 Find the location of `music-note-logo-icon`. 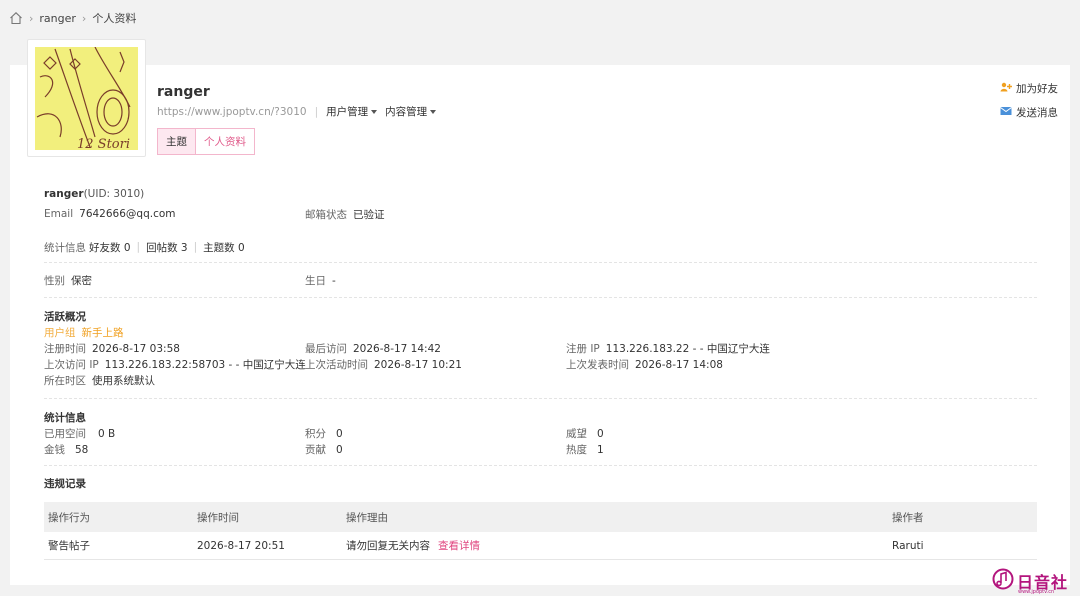

music-note-logo-icon is located at coordinates (1003, 580).